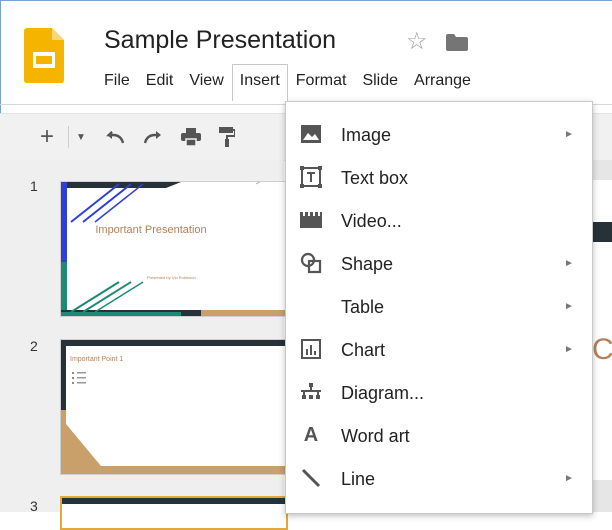 The height and width of the screenshot is (530, 612). What do you see at coordinates (366, 135) in the screenshot?
I see `menu-item-label: Image` at bounding box center [366, 135].